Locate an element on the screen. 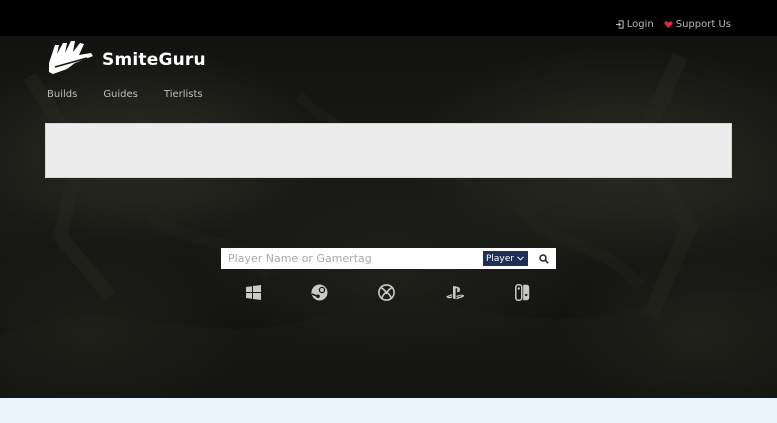 The image size is (777, 423). nav-builds: Builds is located at coordinates (62, 94).